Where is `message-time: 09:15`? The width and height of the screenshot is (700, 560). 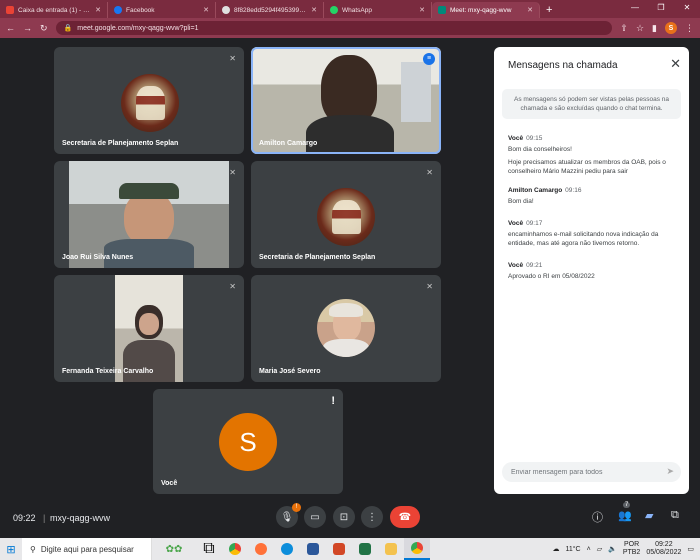 message-time: 09:15 is located at coordinates (534, 138).